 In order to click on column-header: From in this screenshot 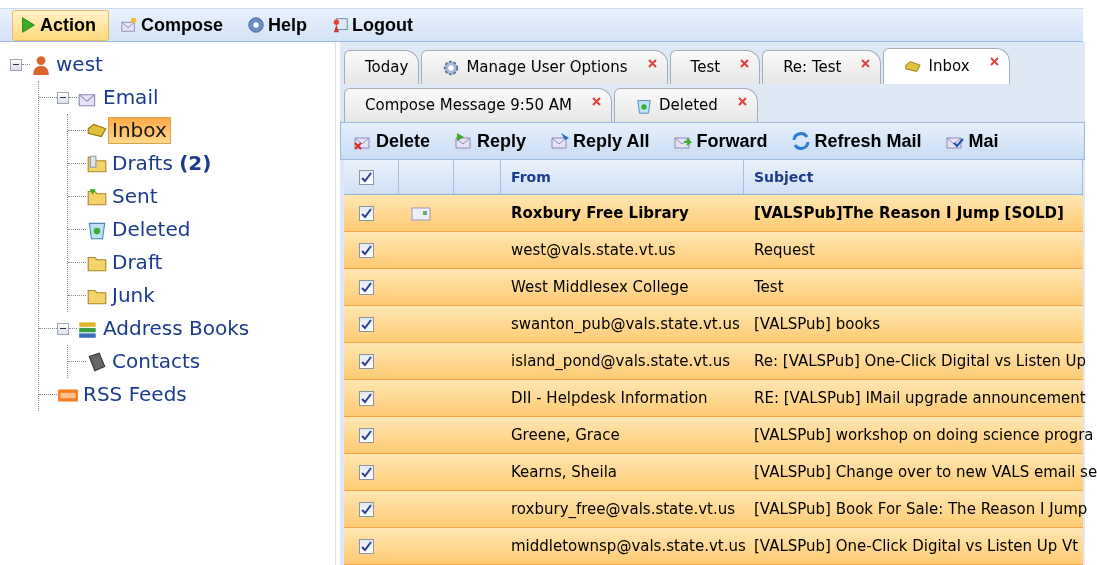, I will do `click(526, 177)`.